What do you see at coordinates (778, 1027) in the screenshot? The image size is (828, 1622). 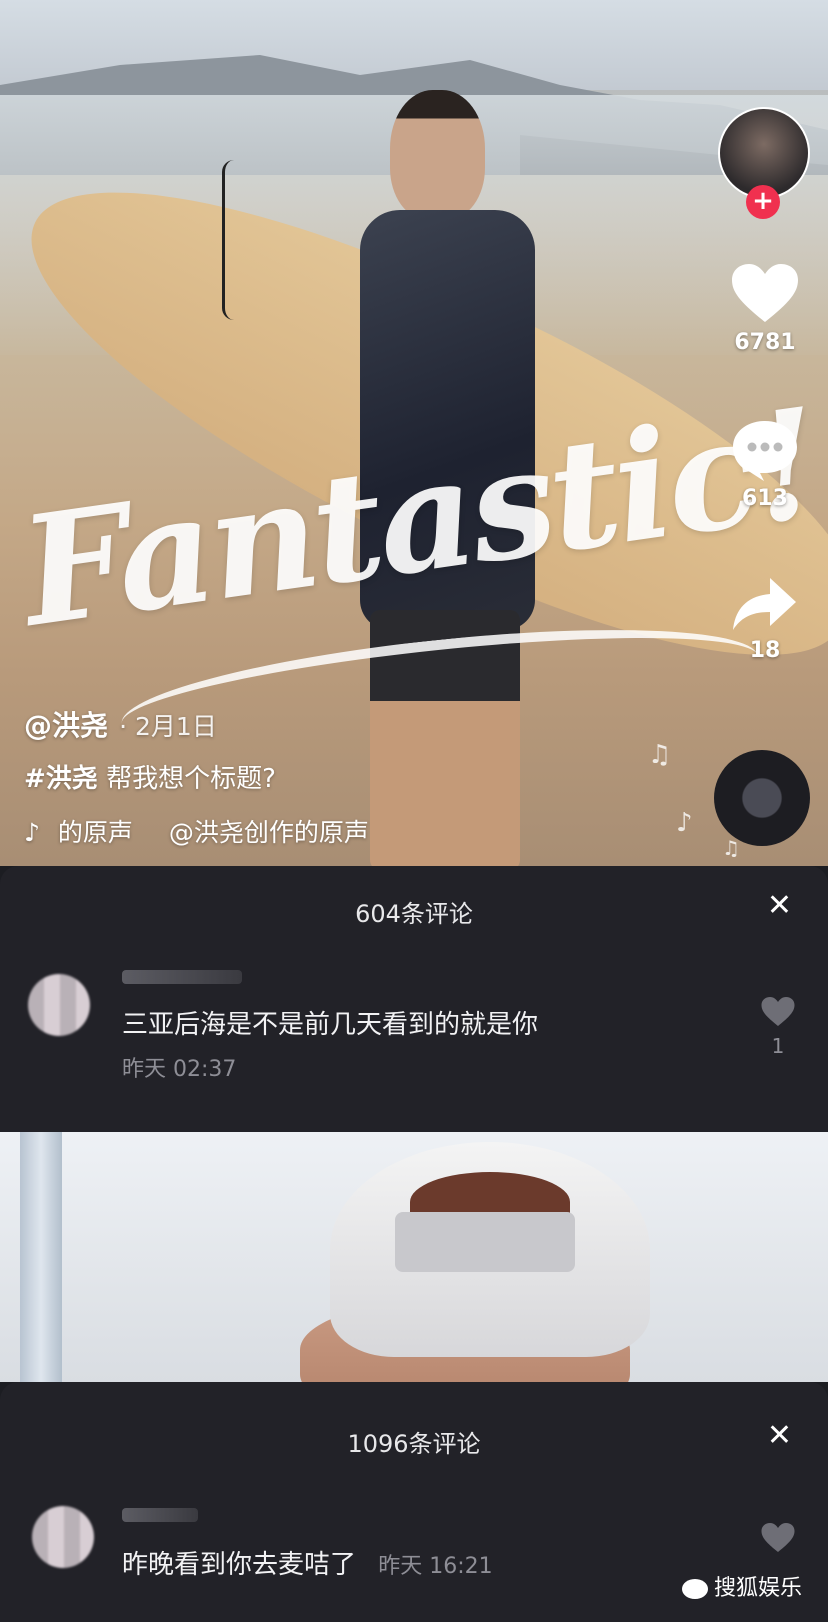 I see `comment-like-button: 1` at bounding box center [778, 1027].